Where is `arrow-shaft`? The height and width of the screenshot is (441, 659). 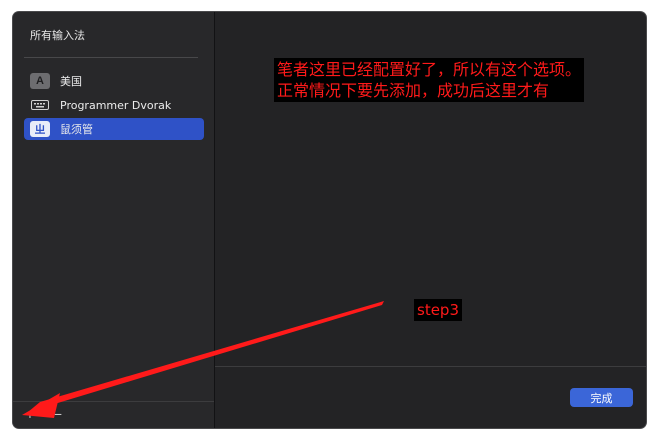
arrow-shaft is located at coordinates (206, 356).